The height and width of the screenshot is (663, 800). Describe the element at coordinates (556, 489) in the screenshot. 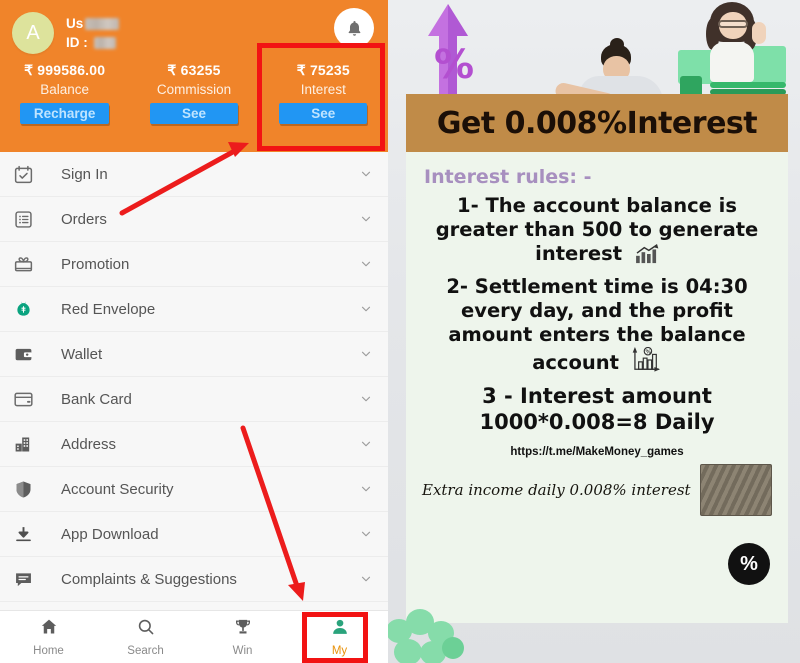

I see `promo-footer-text: Extra income daily 0.008% interest` at that location.